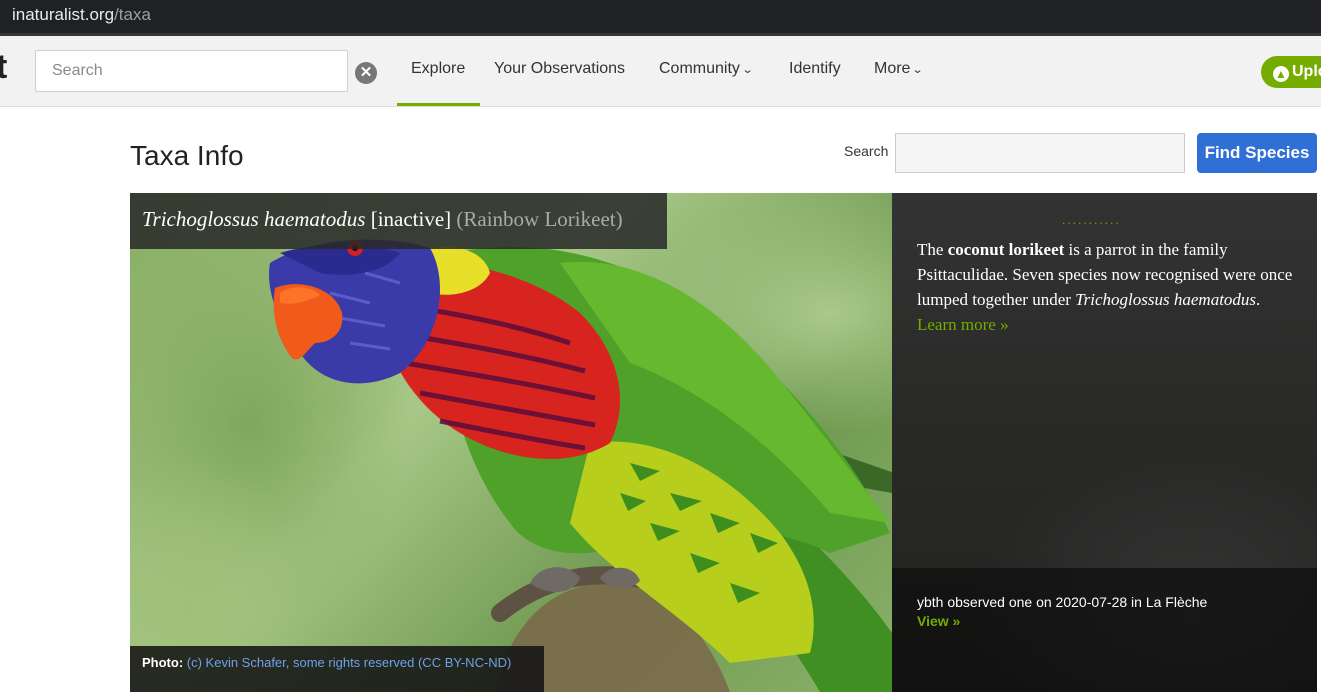 The width and height of the screenshot is (1321, 692). I want to click on nav-your-observations: Your Observations, so click(559, 69).